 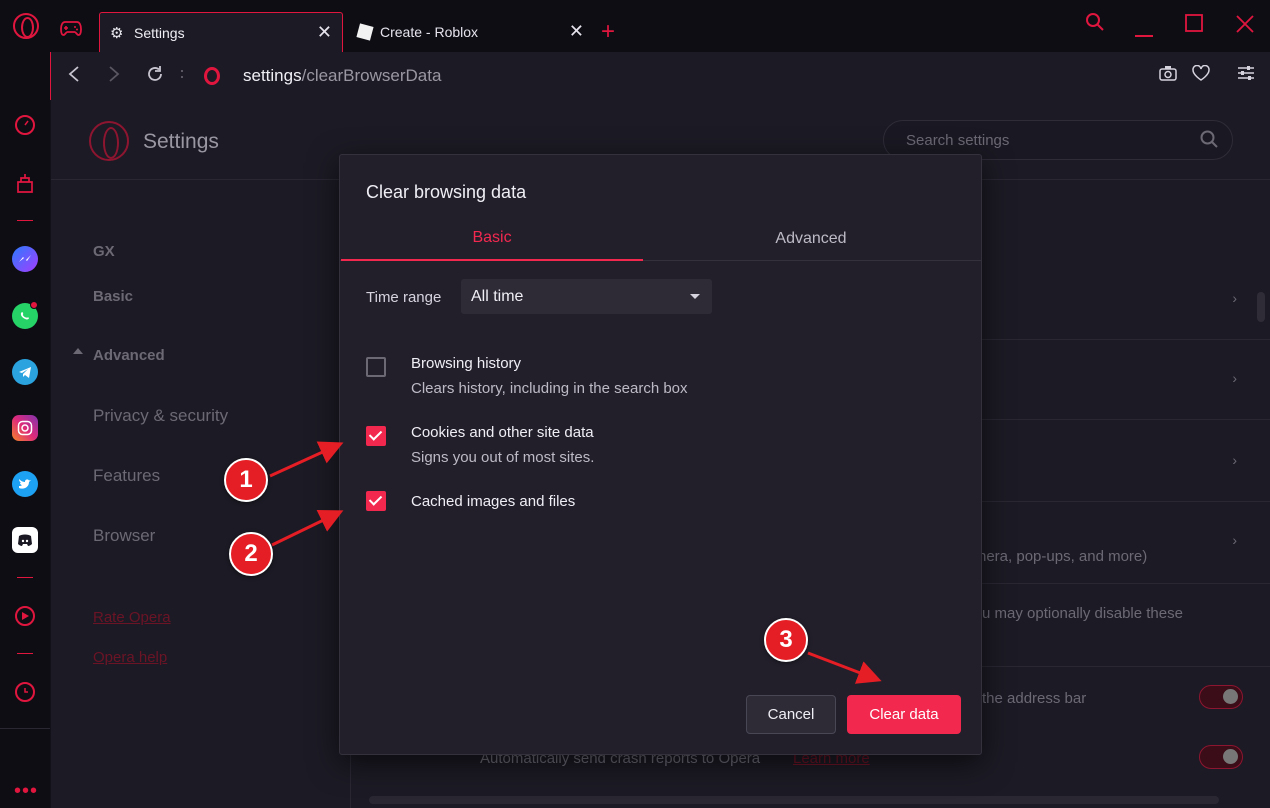 I want to click on notification-dot, so click(x=34, y=305).